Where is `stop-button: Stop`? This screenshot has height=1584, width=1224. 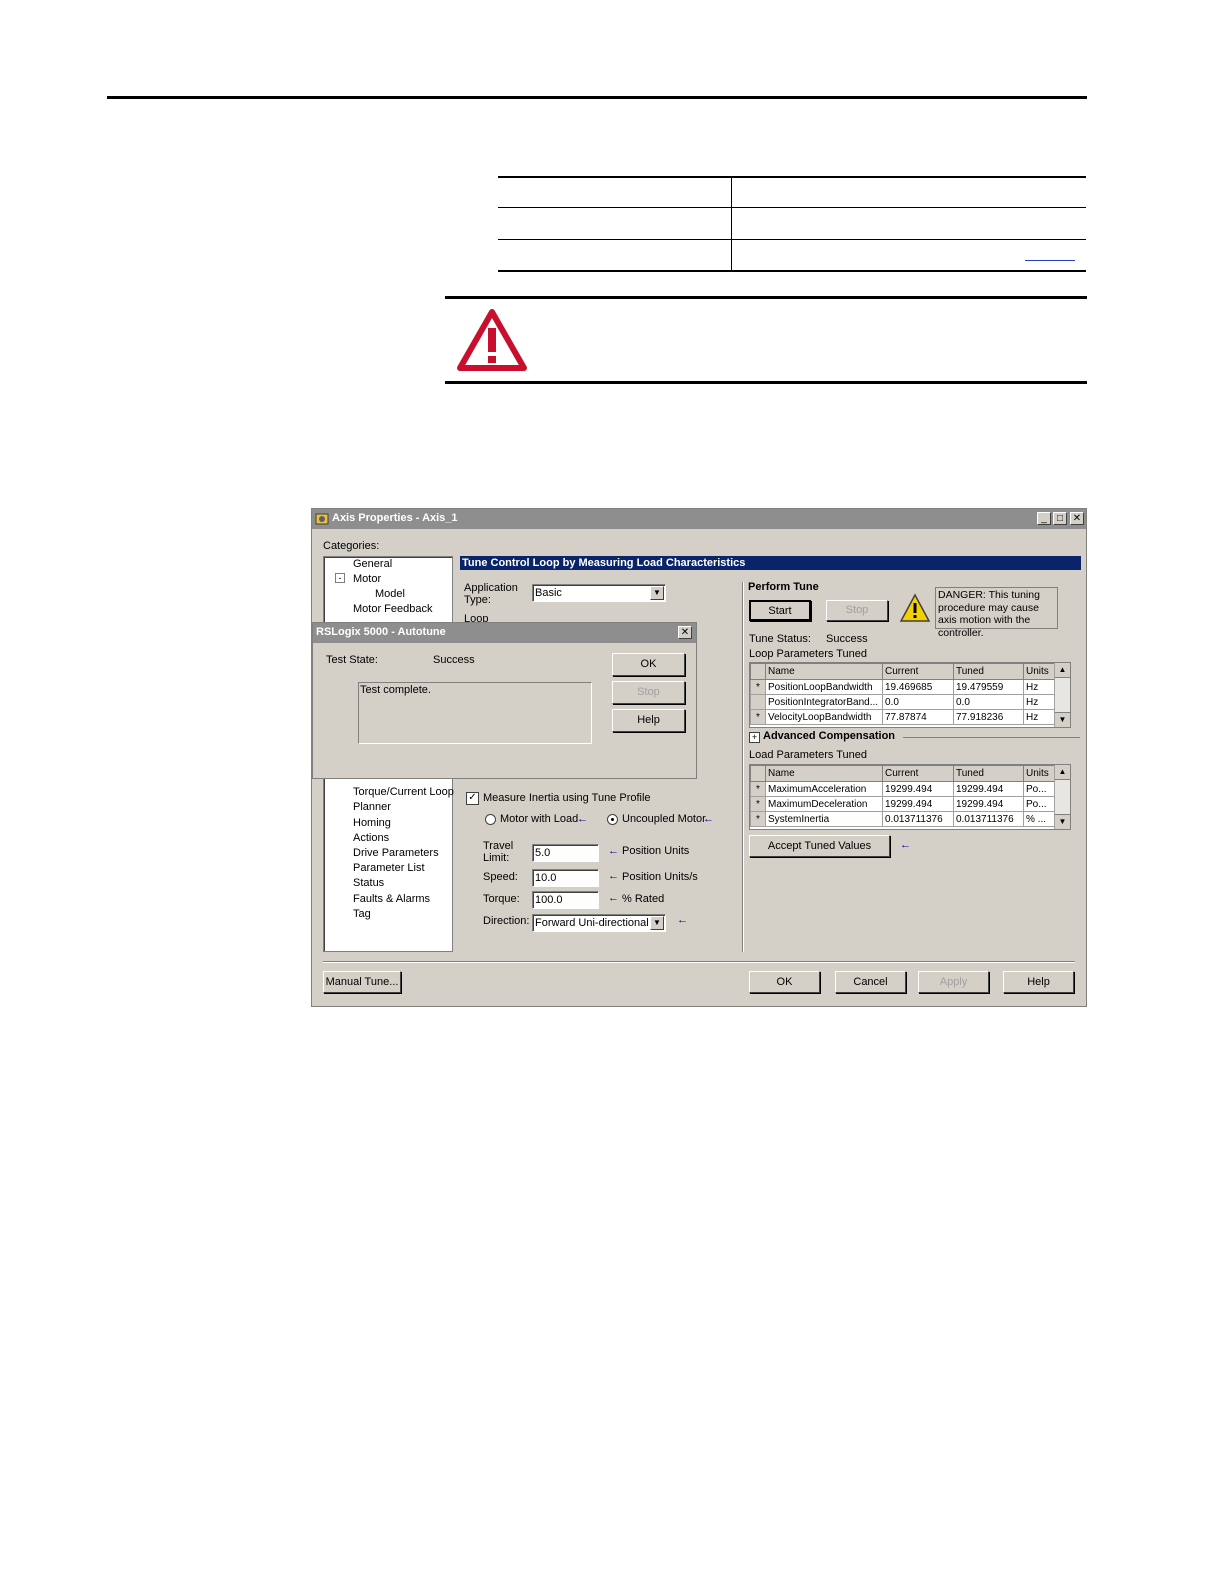
stop-button: Stop is located at coordinates (857, 610).